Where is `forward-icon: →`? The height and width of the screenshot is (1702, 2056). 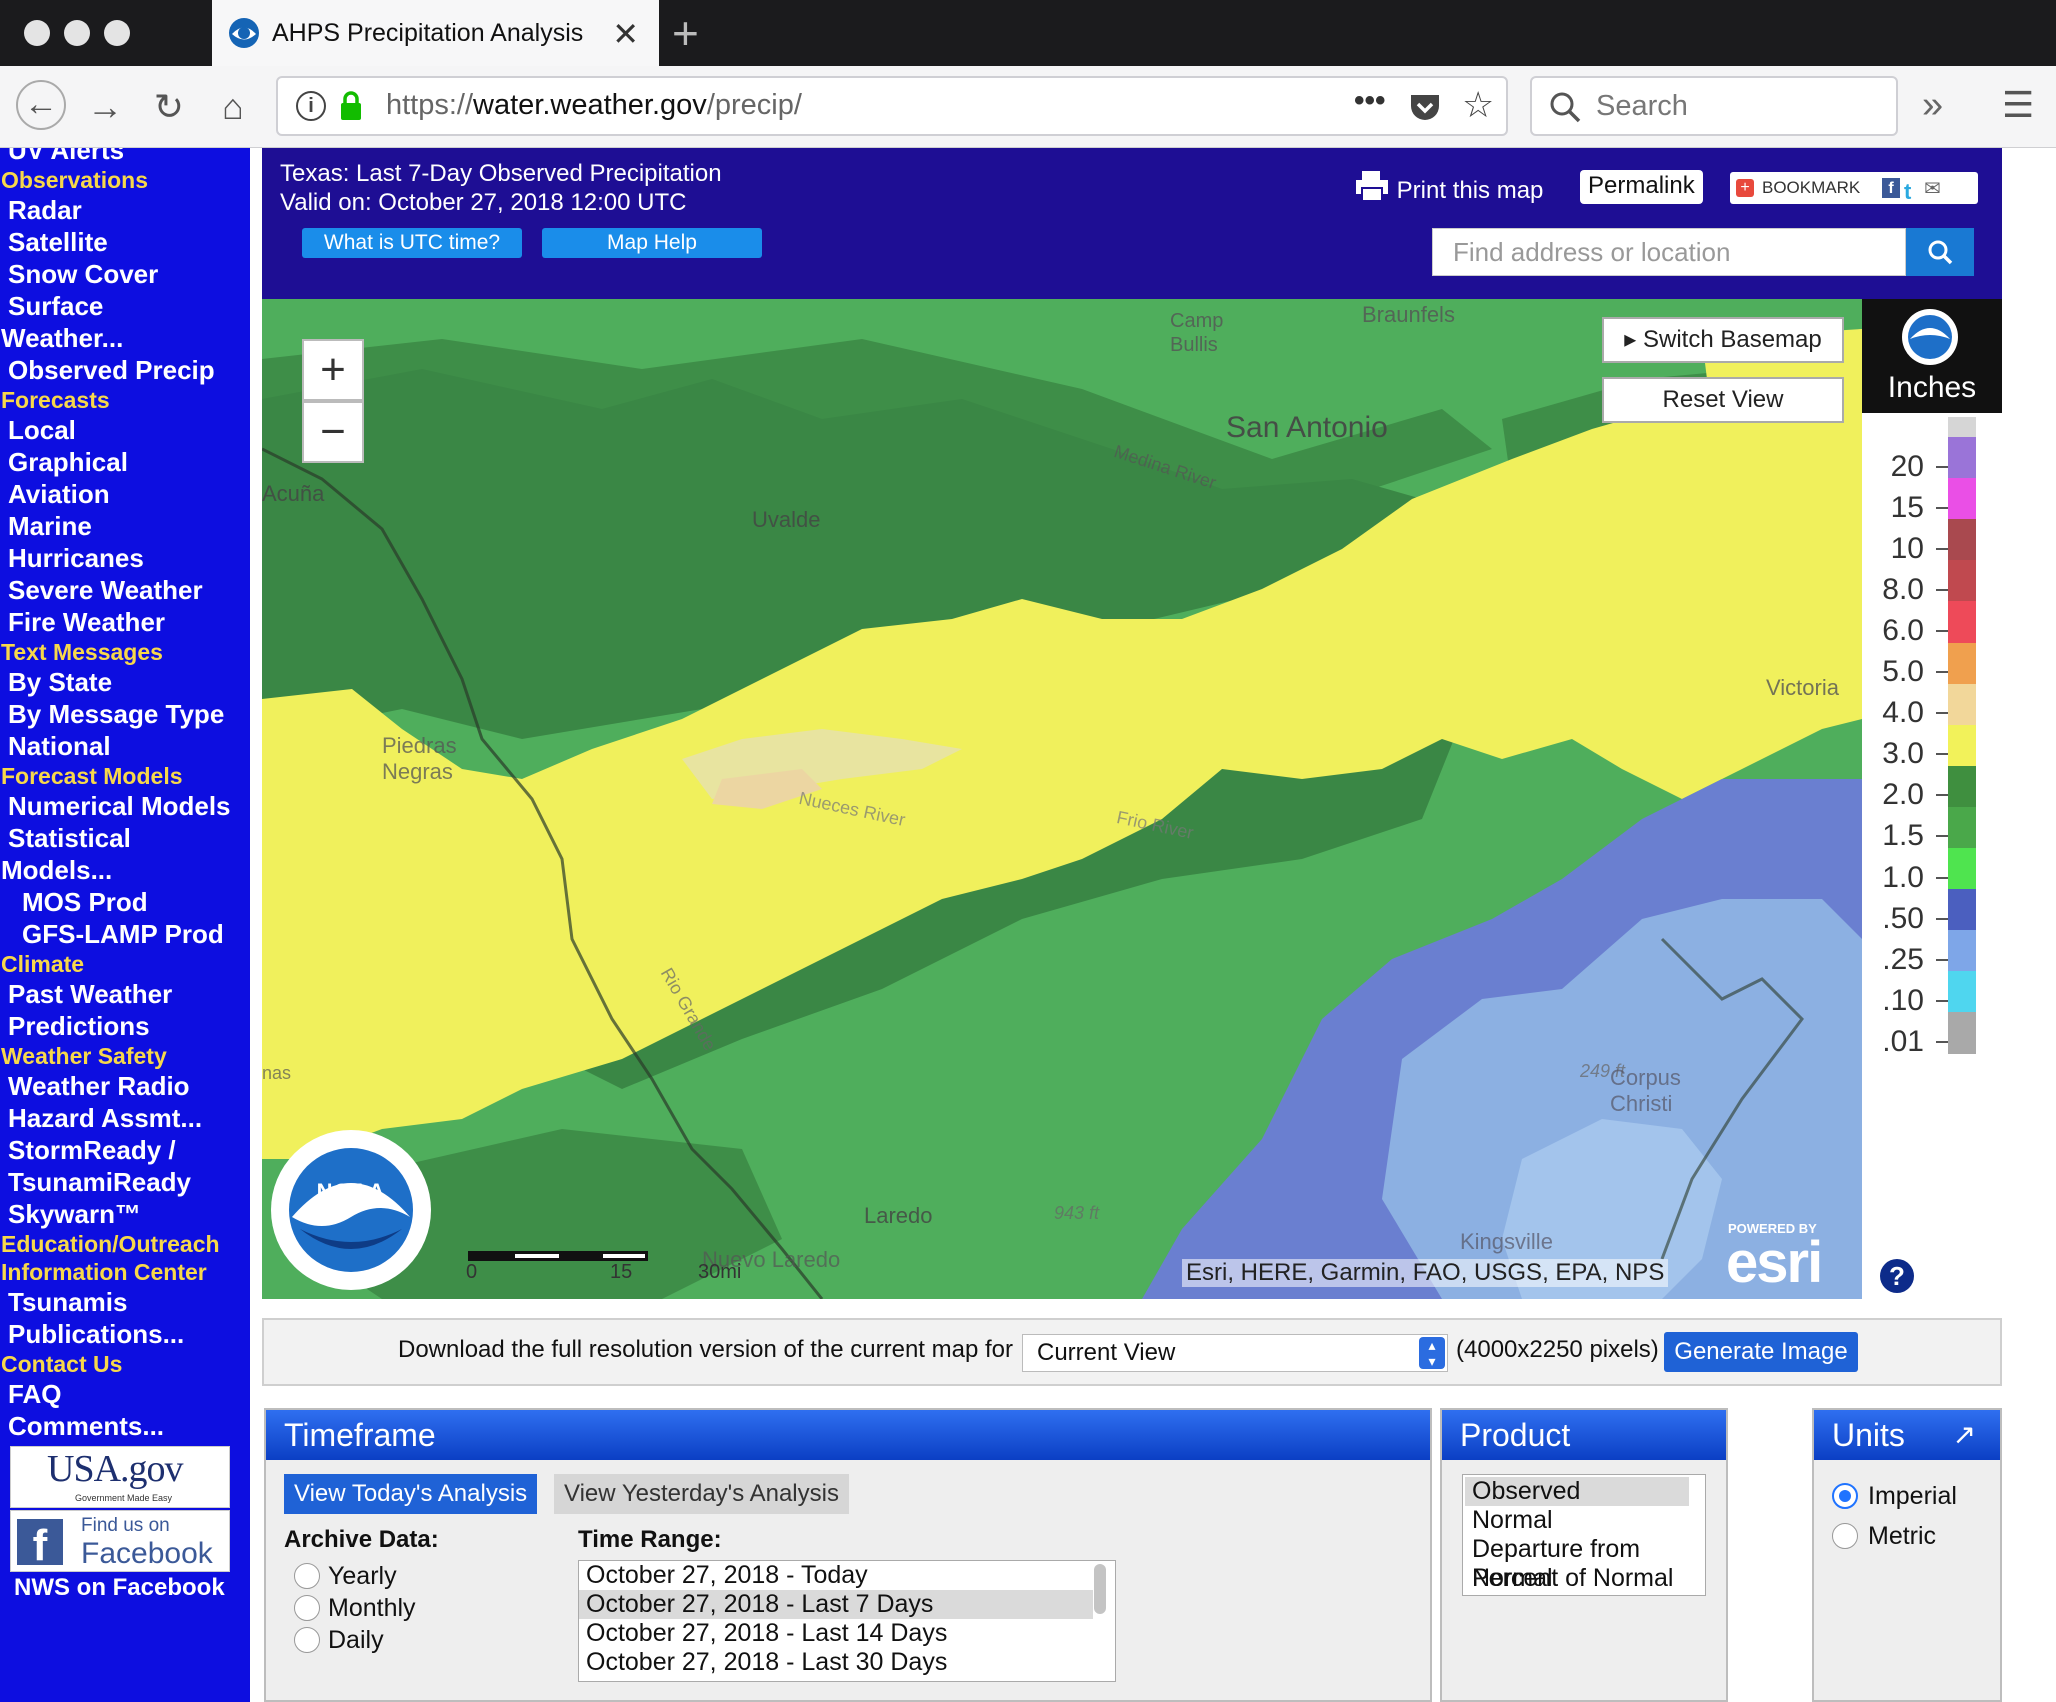
forward-icon: → is located at coordinates (105, 107).